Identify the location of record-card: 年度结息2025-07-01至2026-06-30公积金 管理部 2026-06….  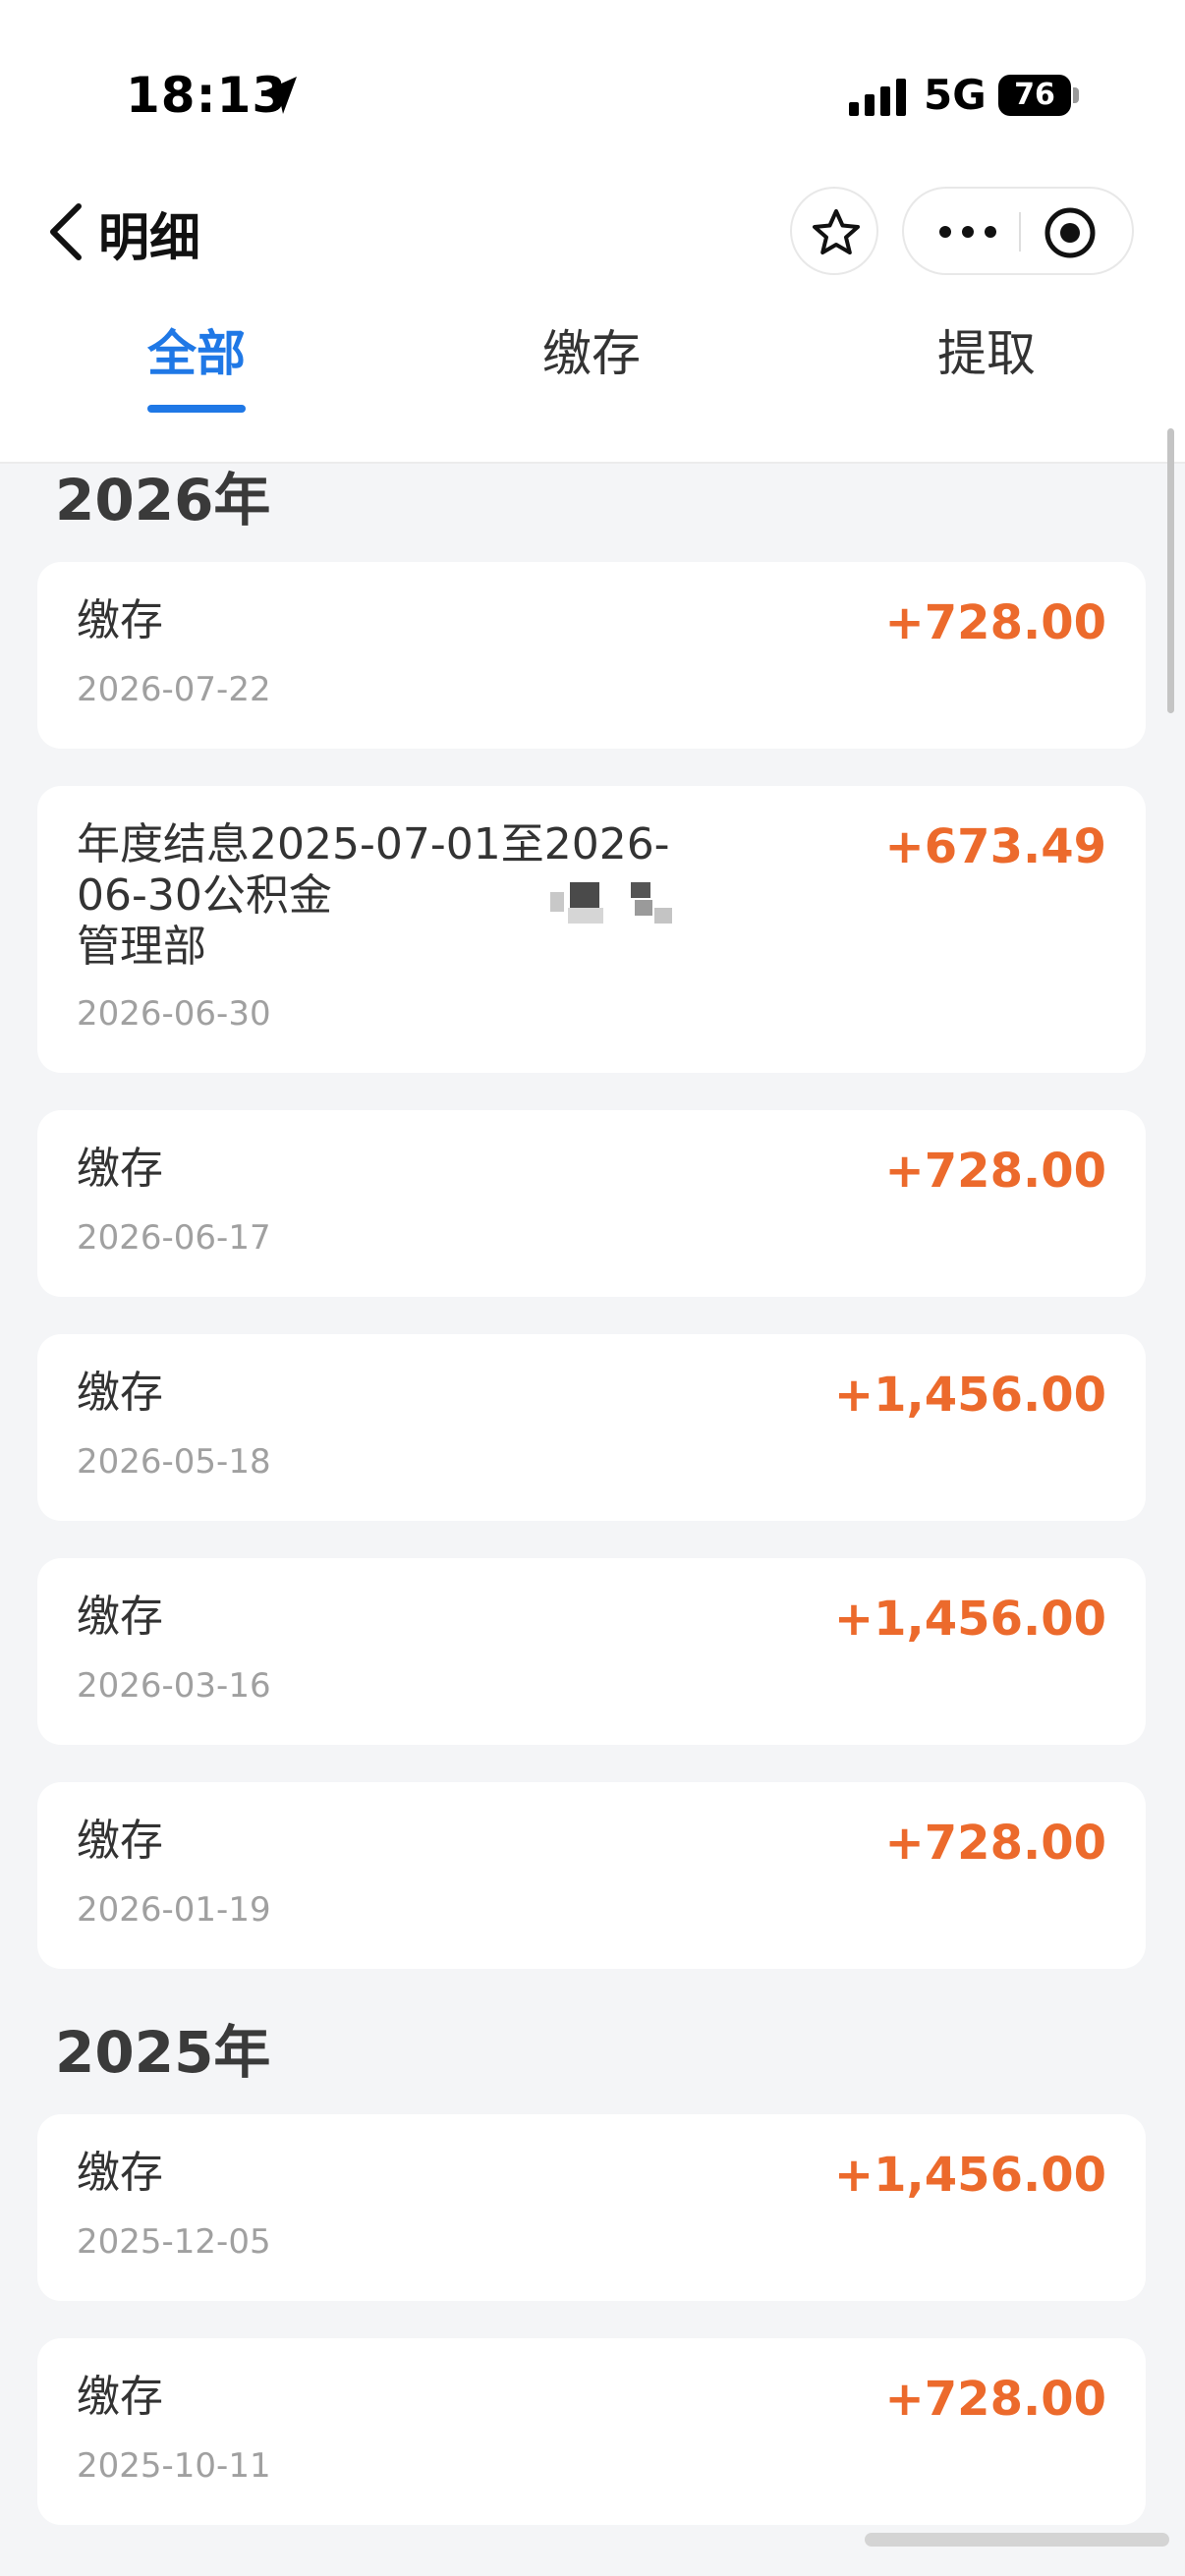
(592, 929).